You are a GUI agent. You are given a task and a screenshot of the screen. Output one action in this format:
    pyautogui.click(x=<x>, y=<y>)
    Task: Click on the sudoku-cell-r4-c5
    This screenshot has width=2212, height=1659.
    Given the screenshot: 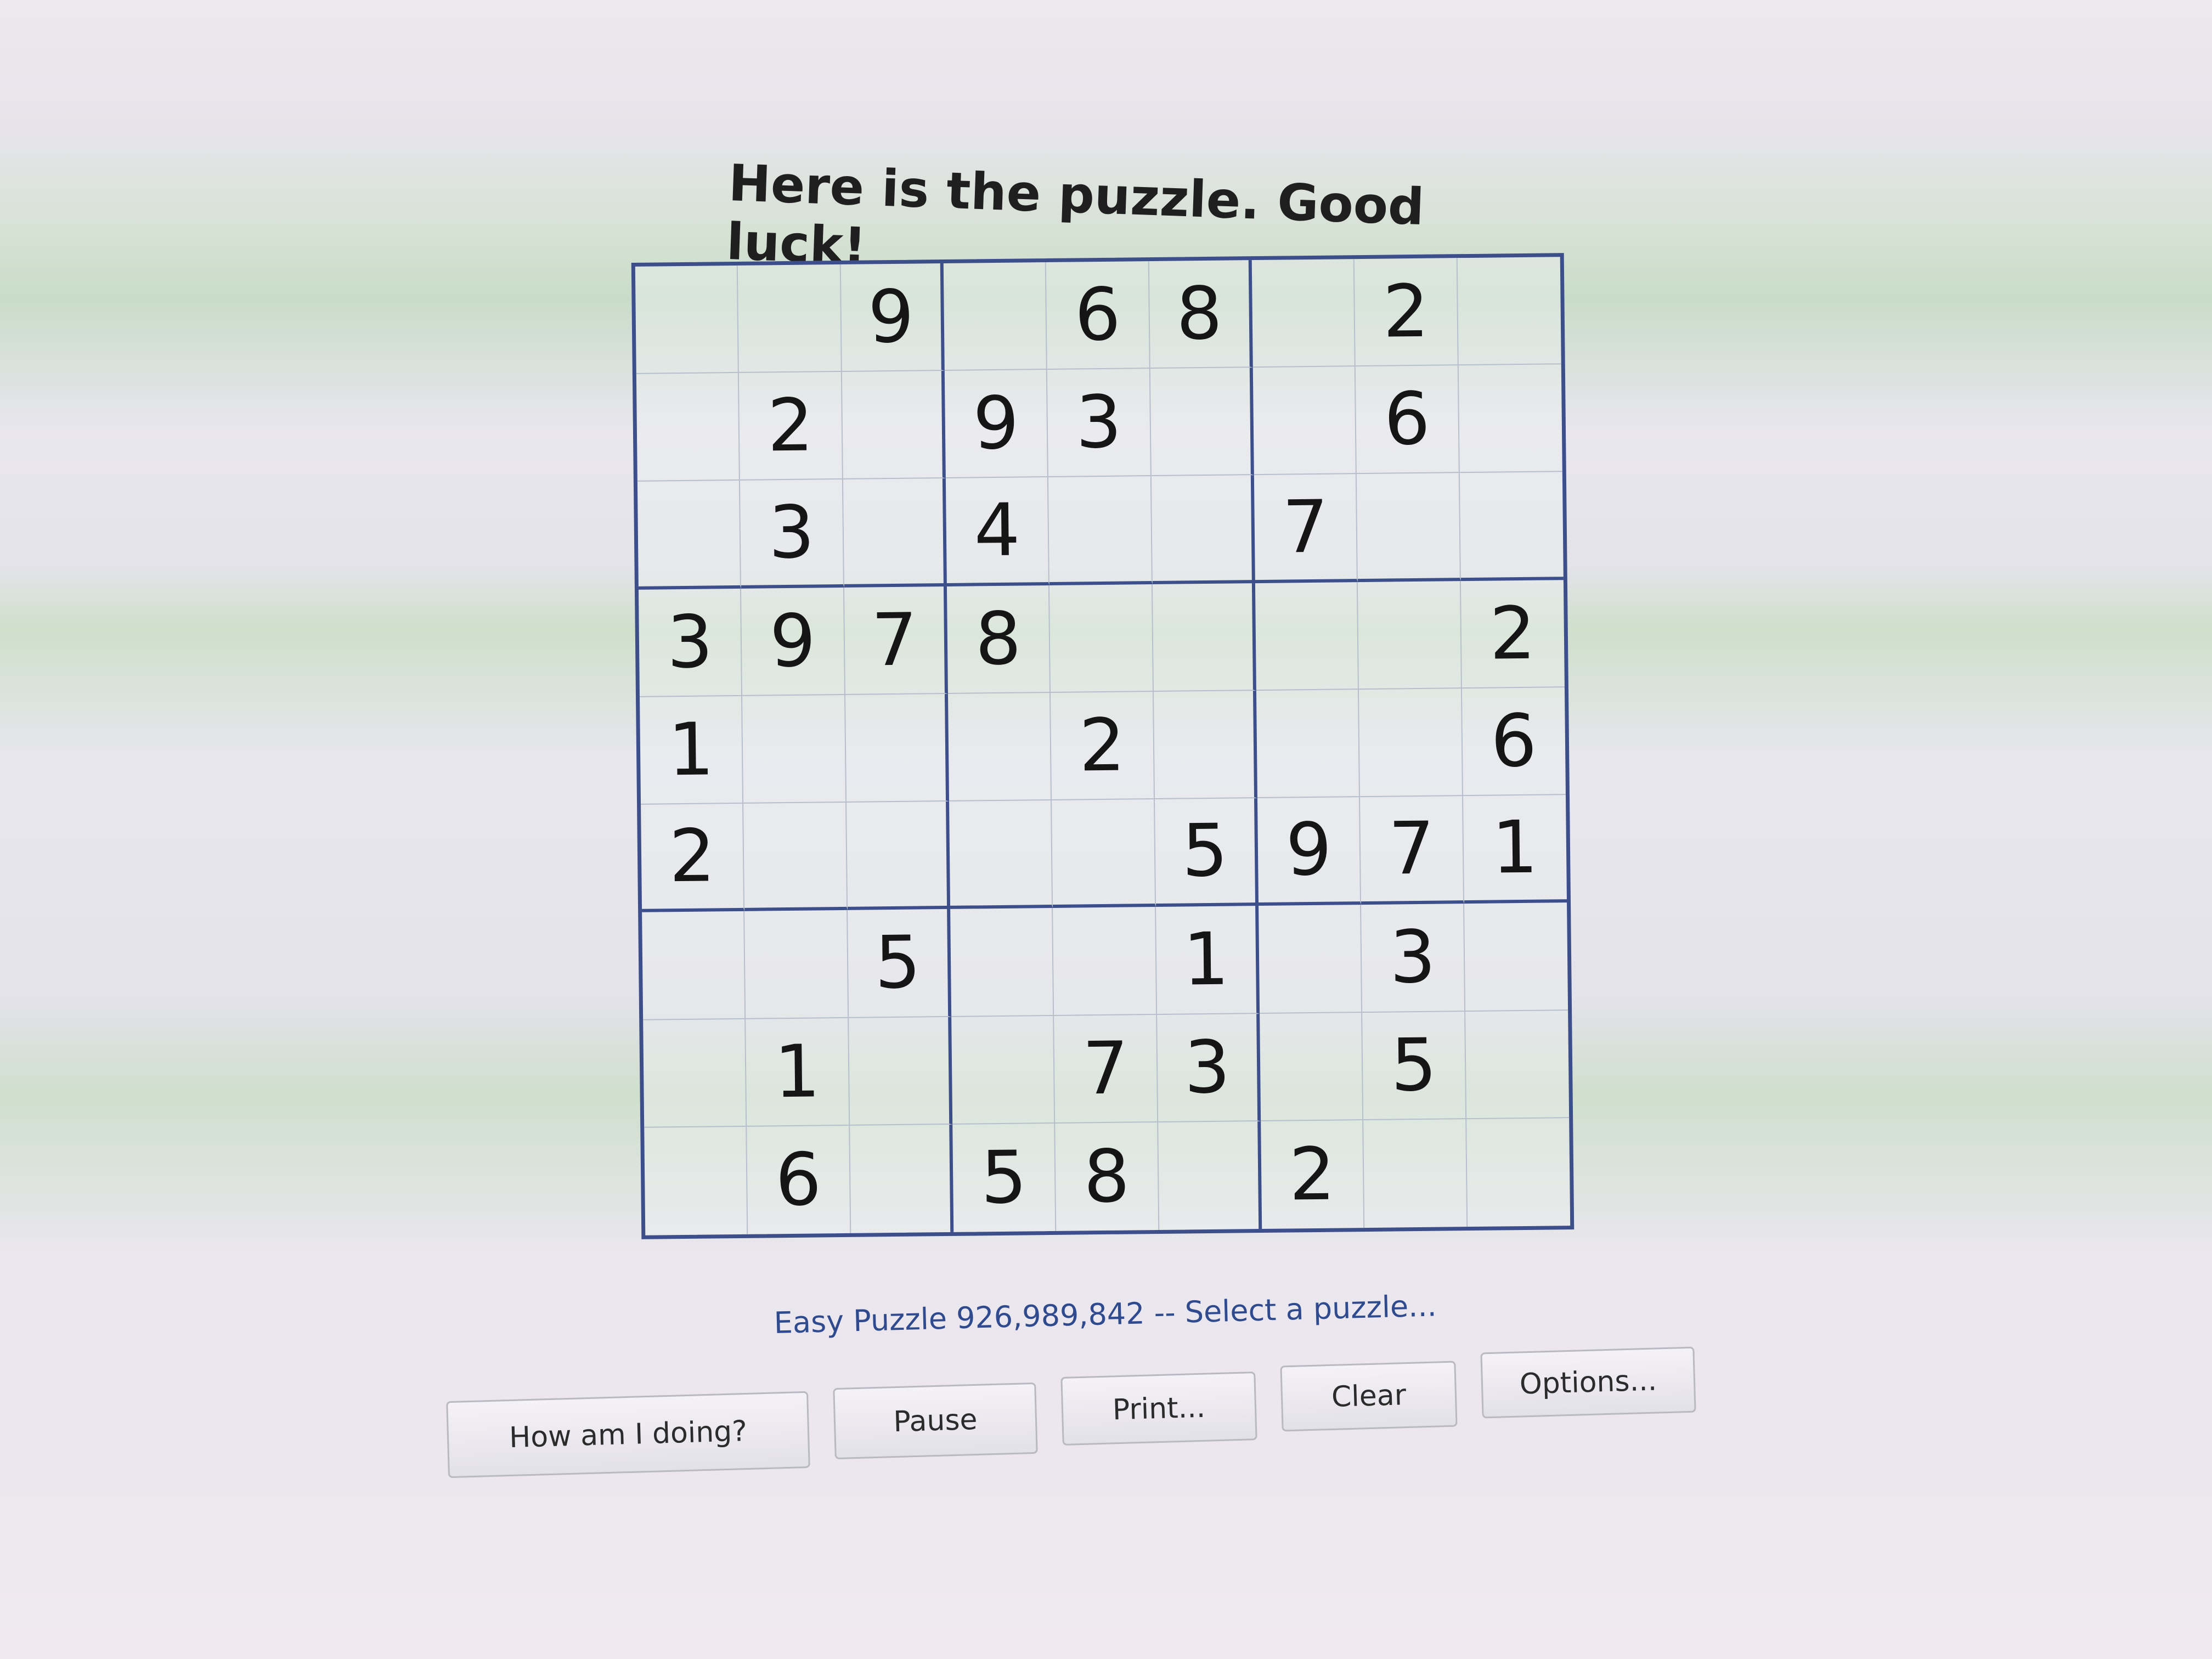 What is the action you would take?
    pyautogui.click(x=1101, y=639)
    